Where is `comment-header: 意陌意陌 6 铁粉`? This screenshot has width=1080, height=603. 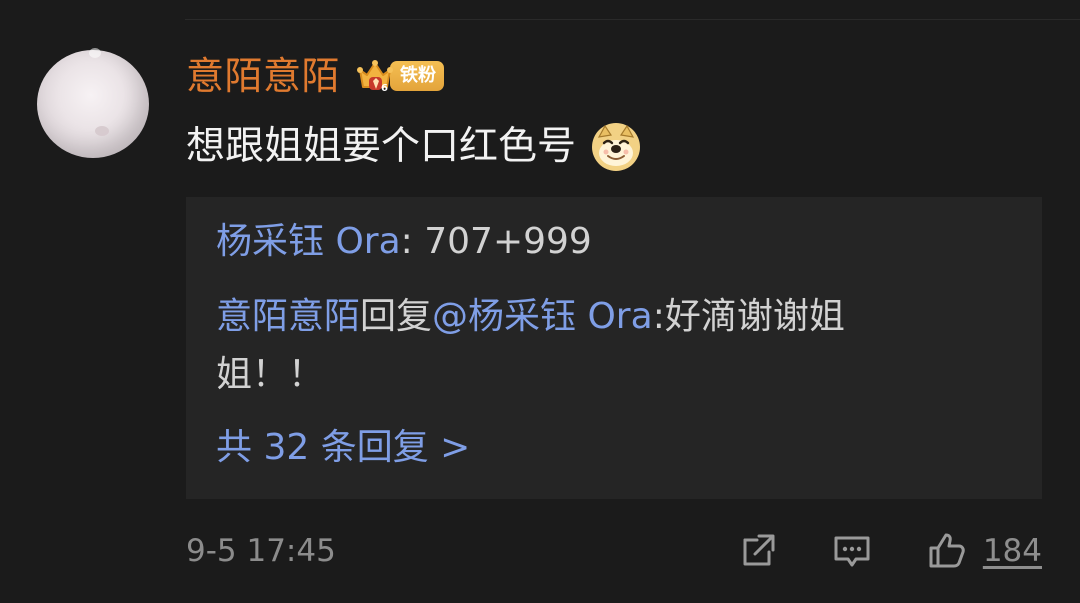
comment-header: 意陌意陌 6 铁粉 is located at coordinates (319, 76).